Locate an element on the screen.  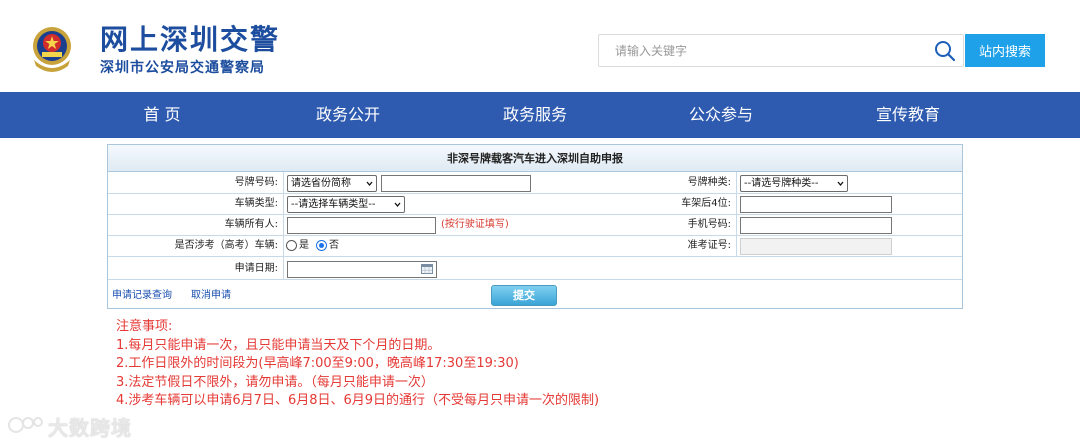
nav-item-government-services: 政务服务 is located at coordinates (535, 115).